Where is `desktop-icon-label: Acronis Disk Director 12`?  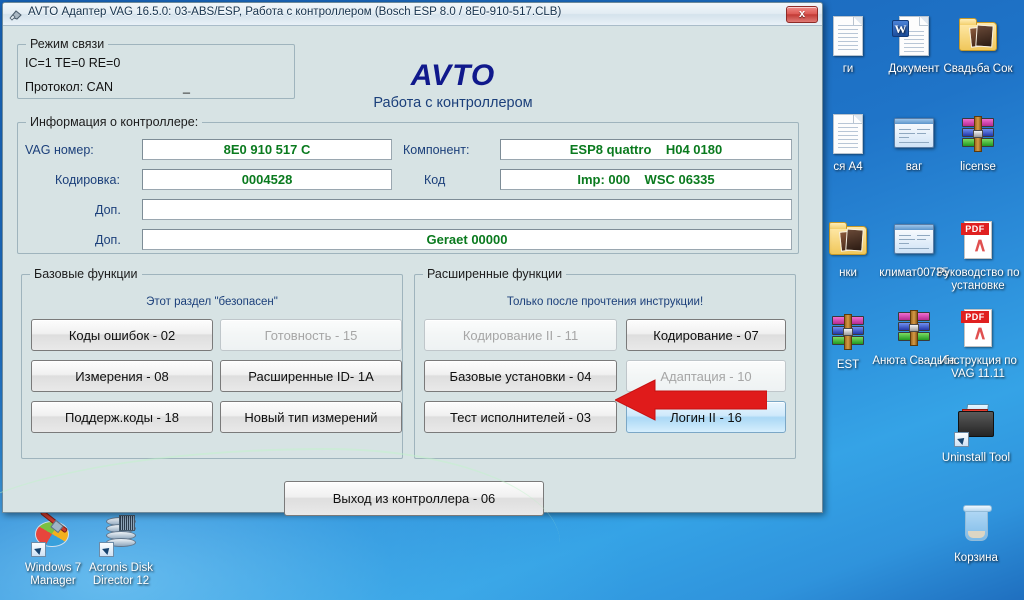 desktop-icon-label: Acronis Disk Director 12 is located at coordinates (121, 574).